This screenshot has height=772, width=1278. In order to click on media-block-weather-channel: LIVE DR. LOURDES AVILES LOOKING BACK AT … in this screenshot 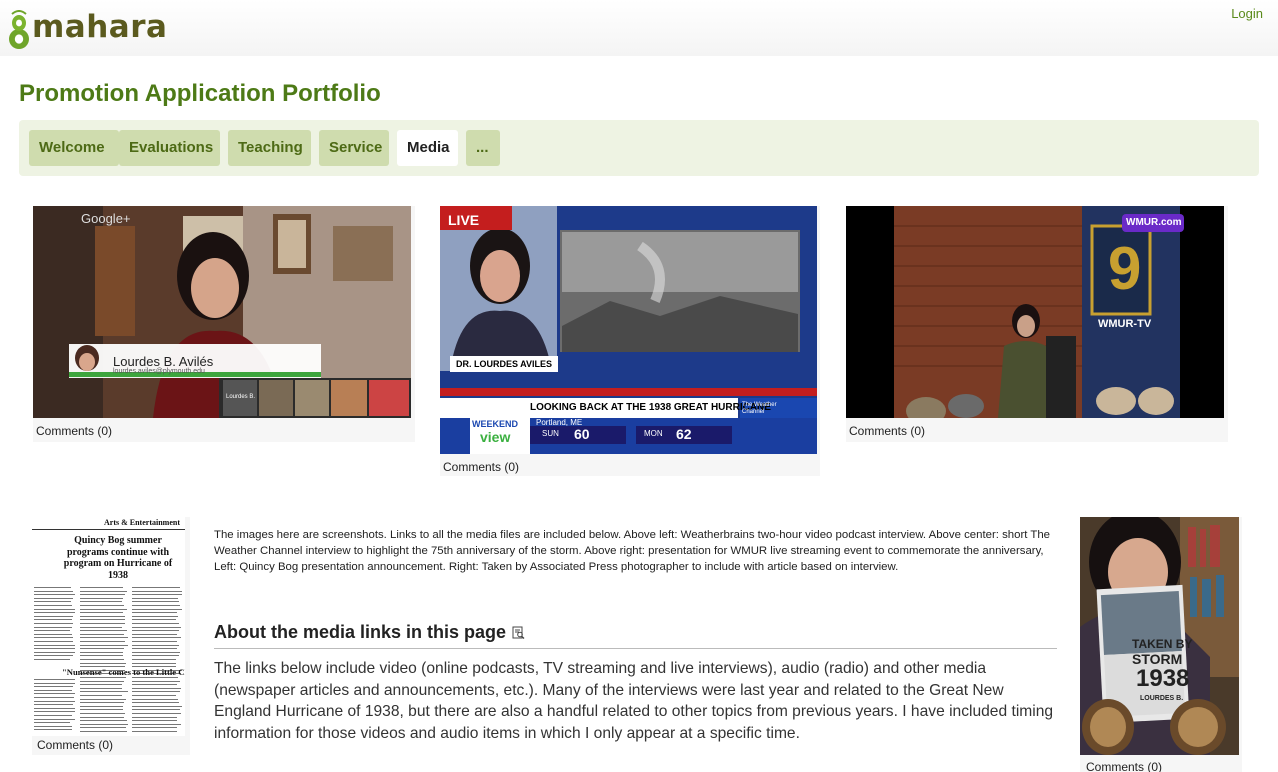, I will do `click(630, 341)`.